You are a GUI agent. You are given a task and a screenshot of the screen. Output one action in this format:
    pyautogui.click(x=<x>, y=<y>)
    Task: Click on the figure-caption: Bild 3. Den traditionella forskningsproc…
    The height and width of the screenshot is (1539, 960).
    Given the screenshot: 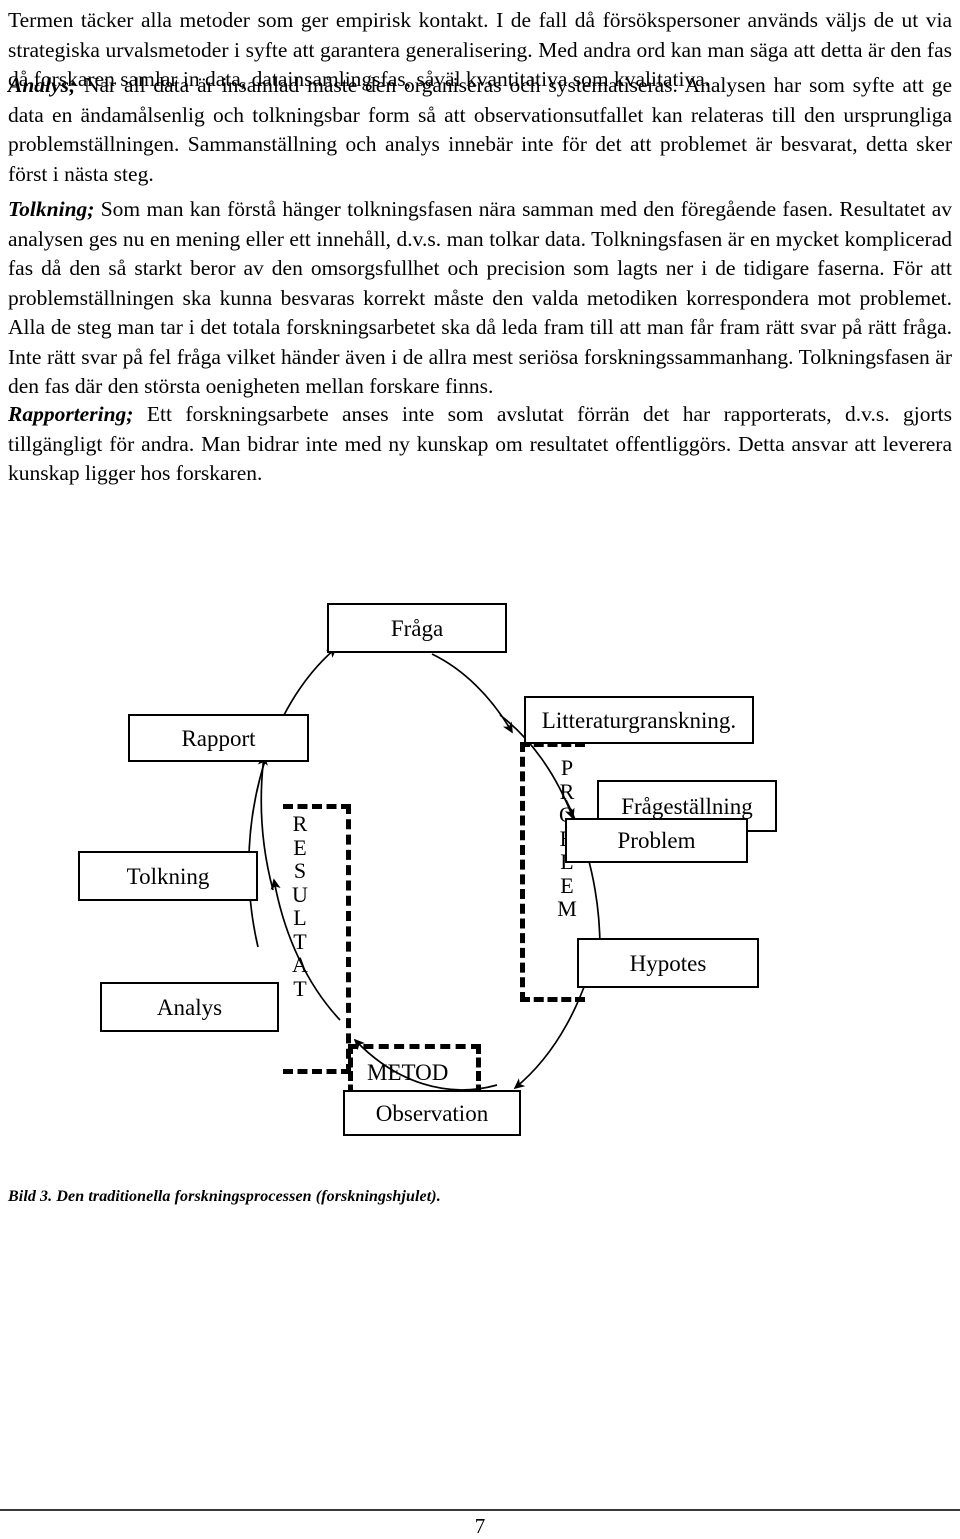 What is the action you would take?
    pyautogui.click(x=224, y=1196)
    